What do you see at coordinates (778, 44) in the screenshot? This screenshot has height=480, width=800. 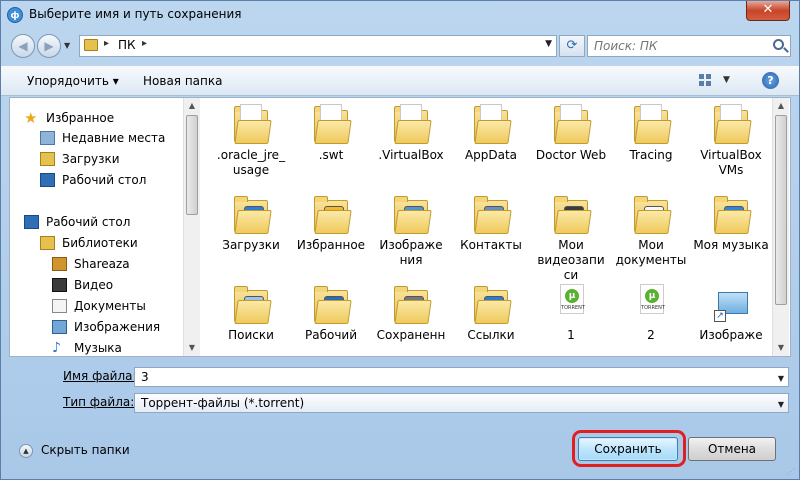 I see `search-icon` at bounding box center [778, 44].